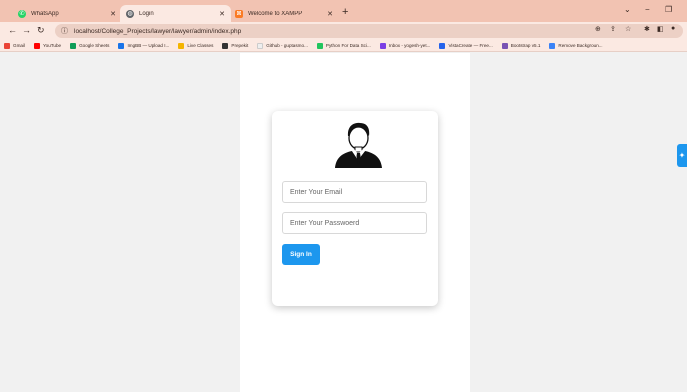  I want to click on extensions-icon: ✱, so click(647, 29).